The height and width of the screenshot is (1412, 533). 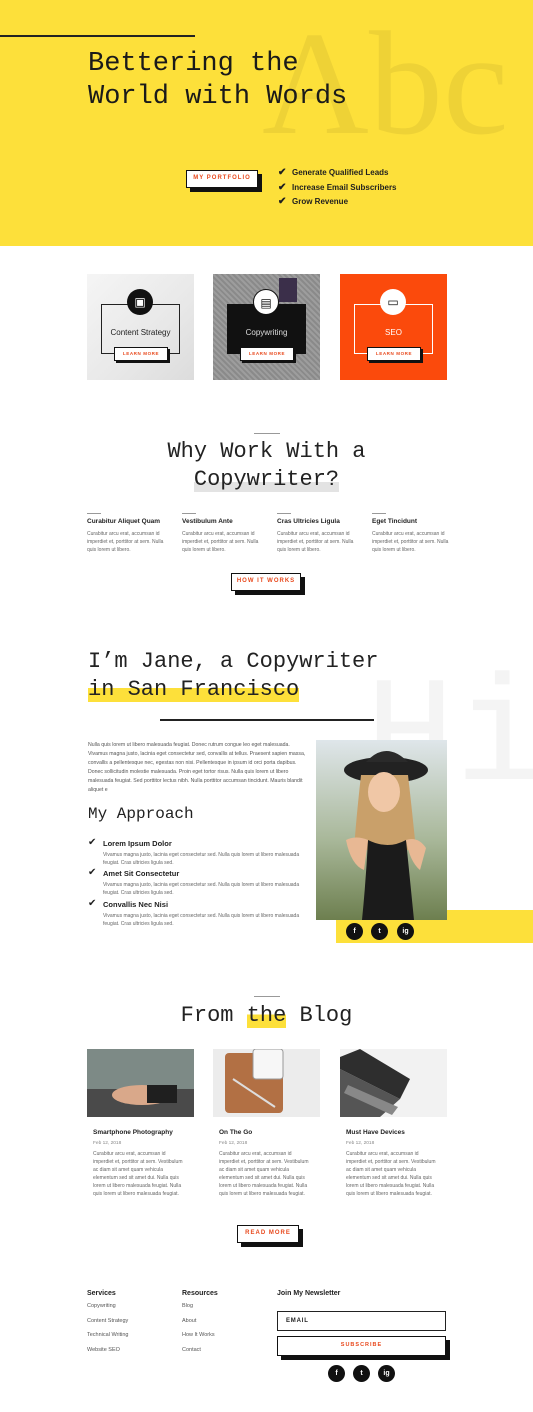 I want to click on approach-title: My Approach, so click(x=141, y=814).